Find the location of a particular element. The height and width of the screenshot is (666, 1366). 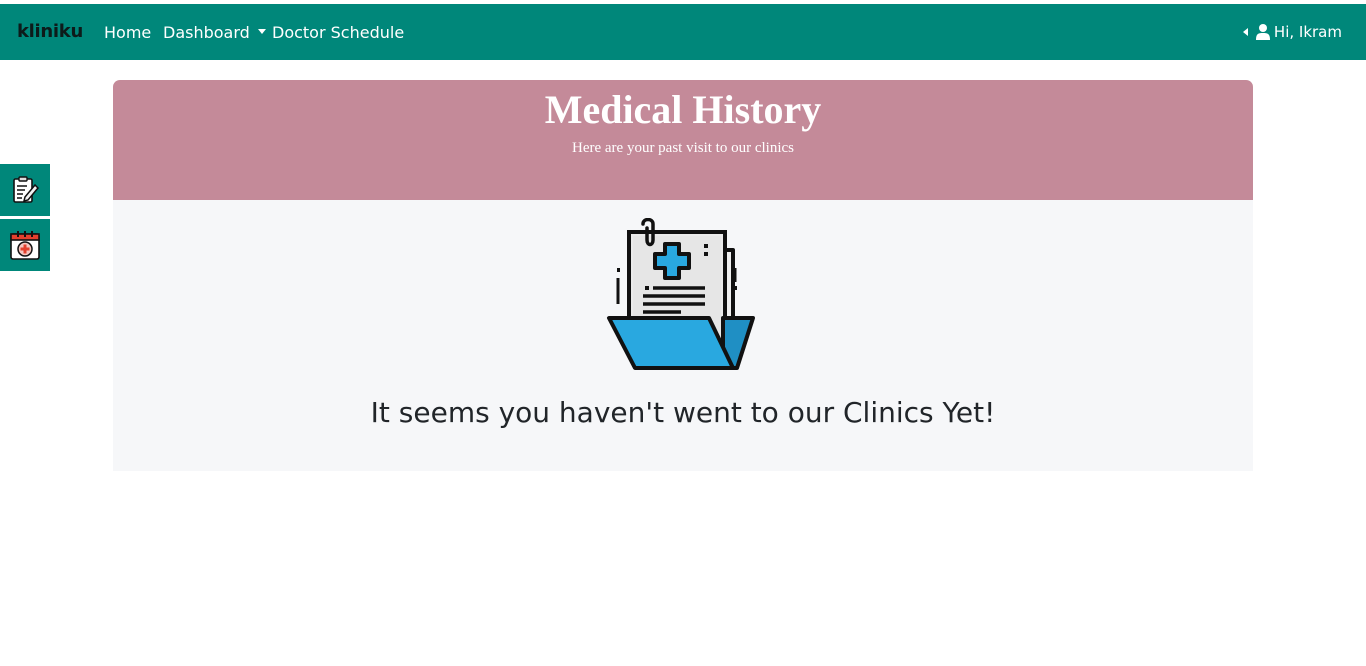

brand-logo: kliniku is located at coordinates (50, 31).